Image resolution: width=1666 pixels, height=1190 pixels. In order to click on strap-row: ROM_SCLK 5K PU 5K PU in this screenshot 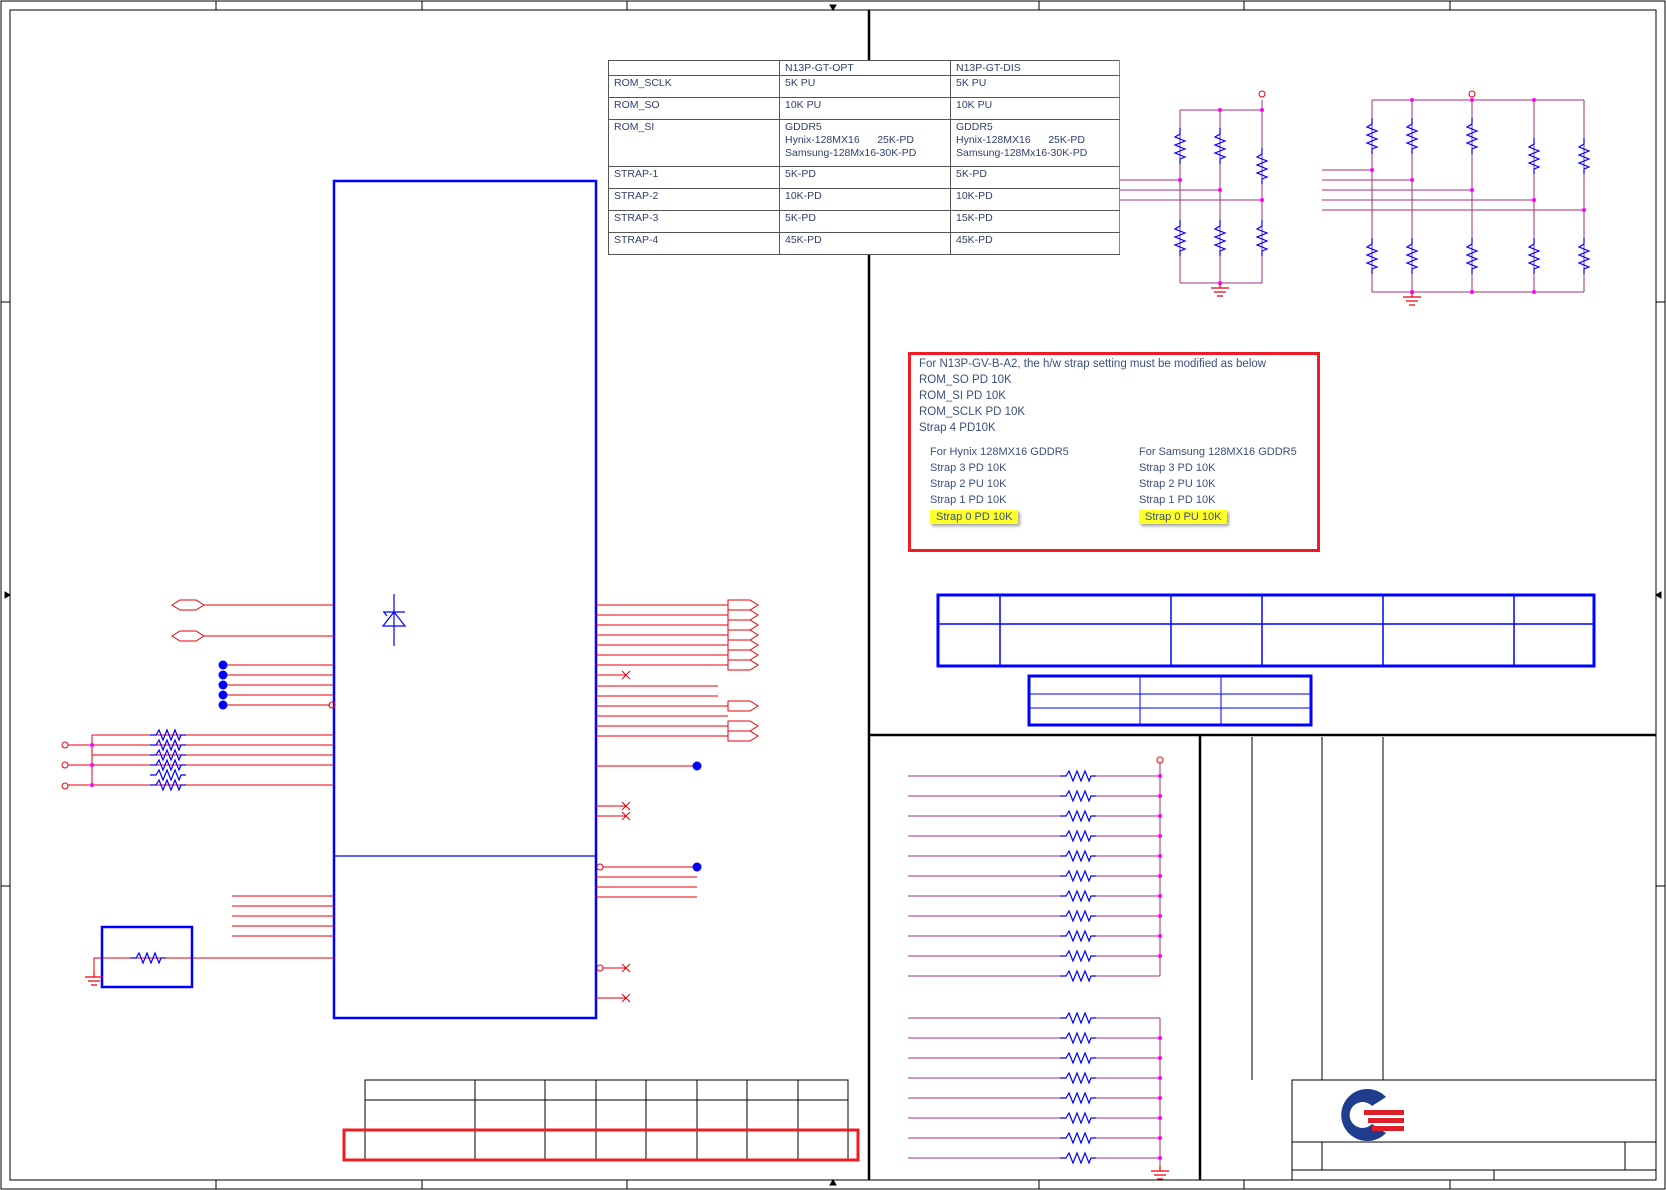, I will do `click(864, 86)`.